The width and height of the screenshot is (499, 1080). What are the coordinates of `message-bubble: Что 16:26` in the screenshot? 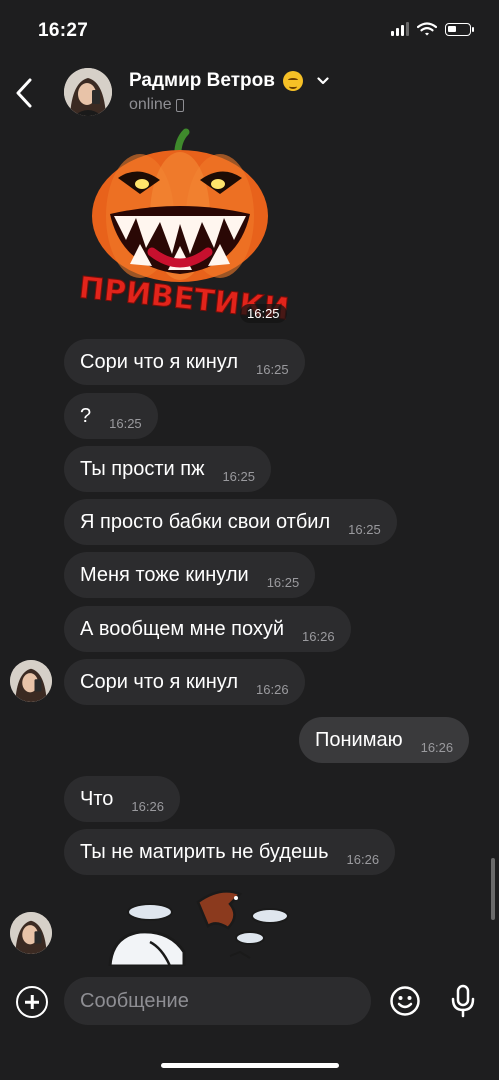 It's located at (122, 799).